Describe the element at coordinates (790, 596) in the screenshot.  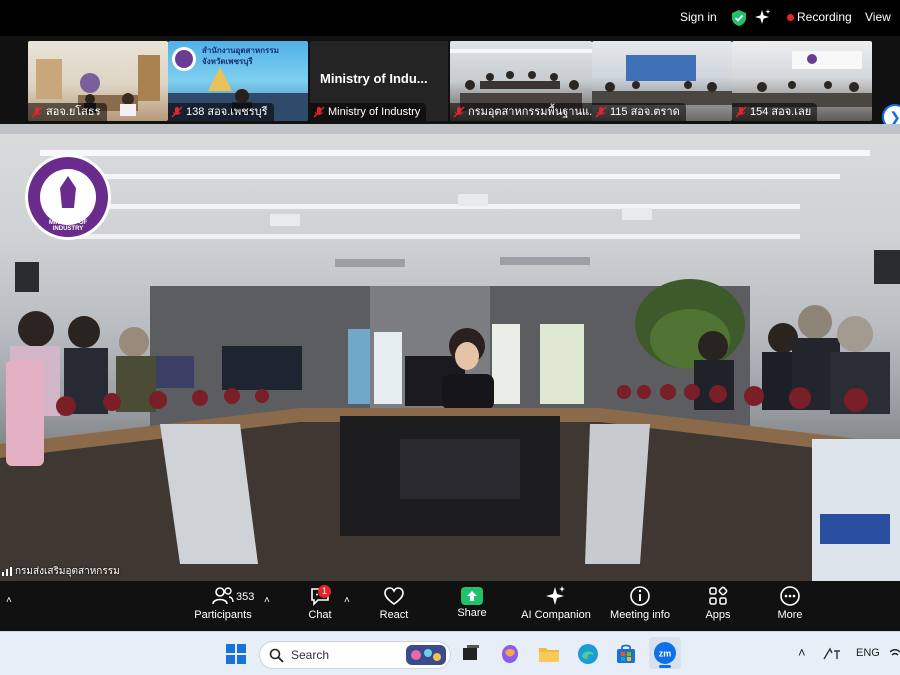
I see `more-icon` at that location.